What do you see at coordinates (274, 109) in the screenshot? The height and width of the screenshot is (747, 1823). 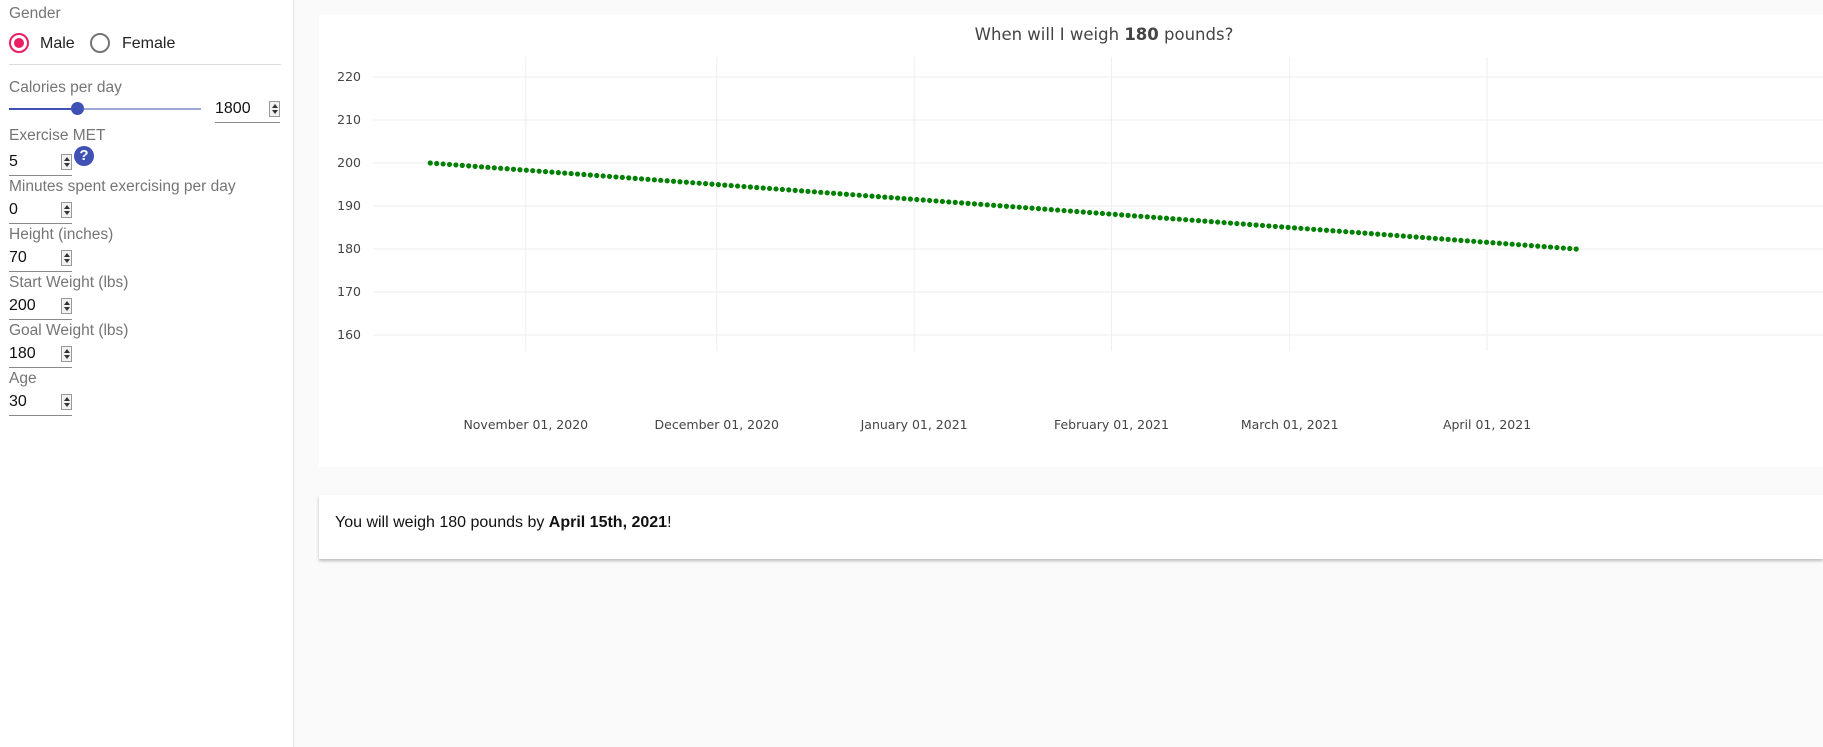 I see `calories-stepper` at bounding box center [274, 109].